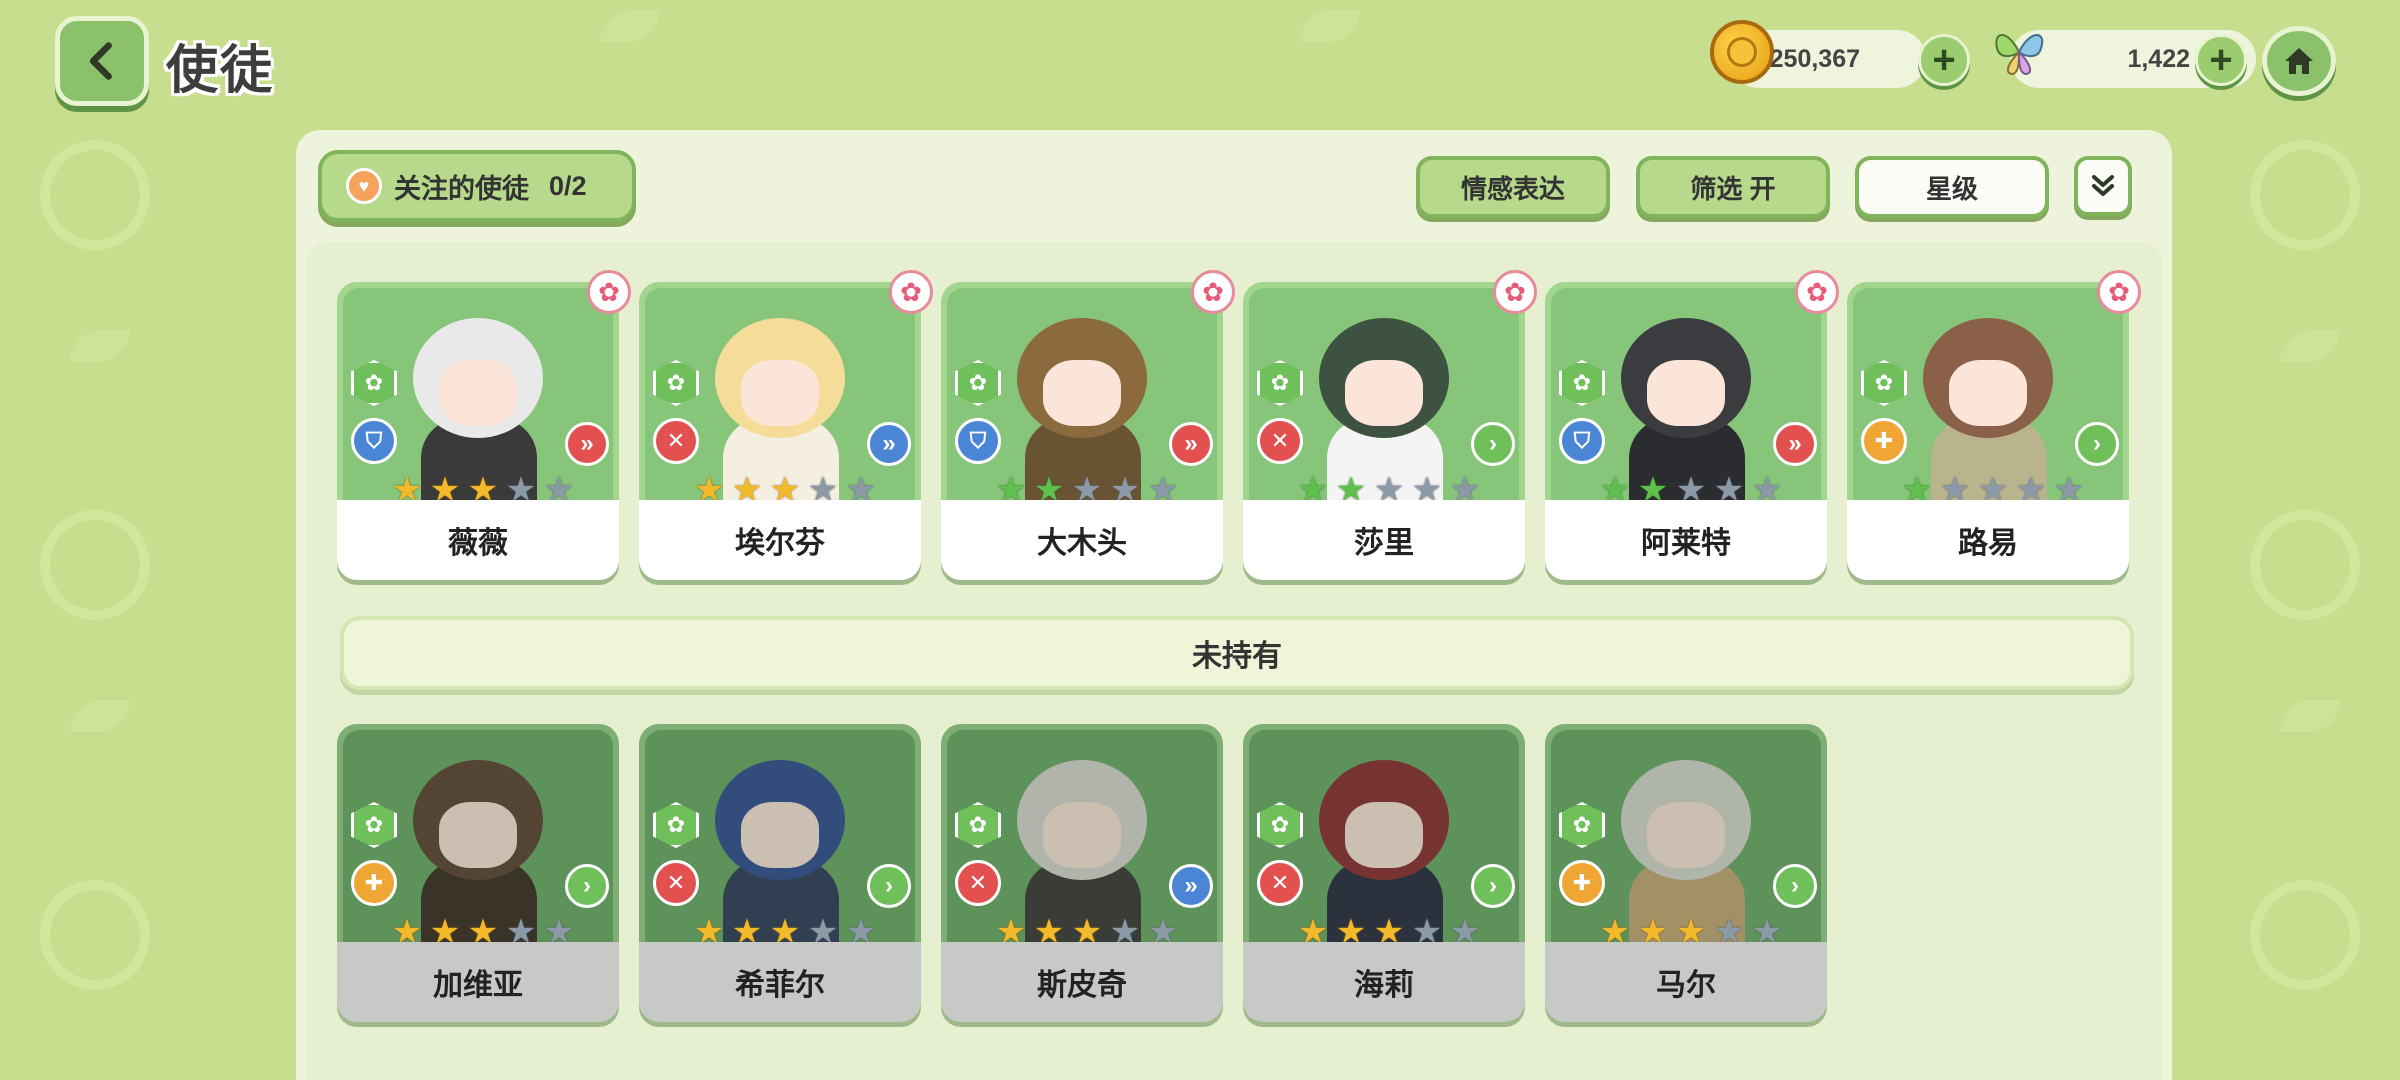 The image size is (2400, 1080). I want to click on apostle-name: 希菲尔, so click(780, 982).